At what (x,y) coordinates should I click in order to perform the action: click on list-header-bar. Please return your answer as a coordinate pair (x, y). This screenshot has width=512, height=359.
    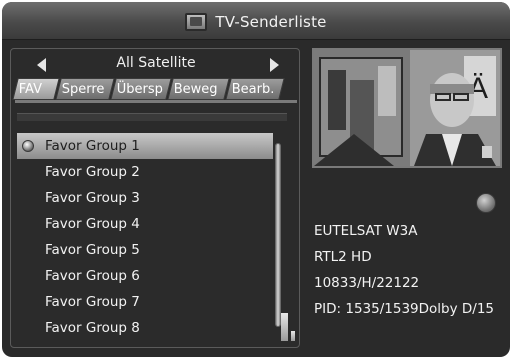
    Looking at the image, I should click on (152, 117).